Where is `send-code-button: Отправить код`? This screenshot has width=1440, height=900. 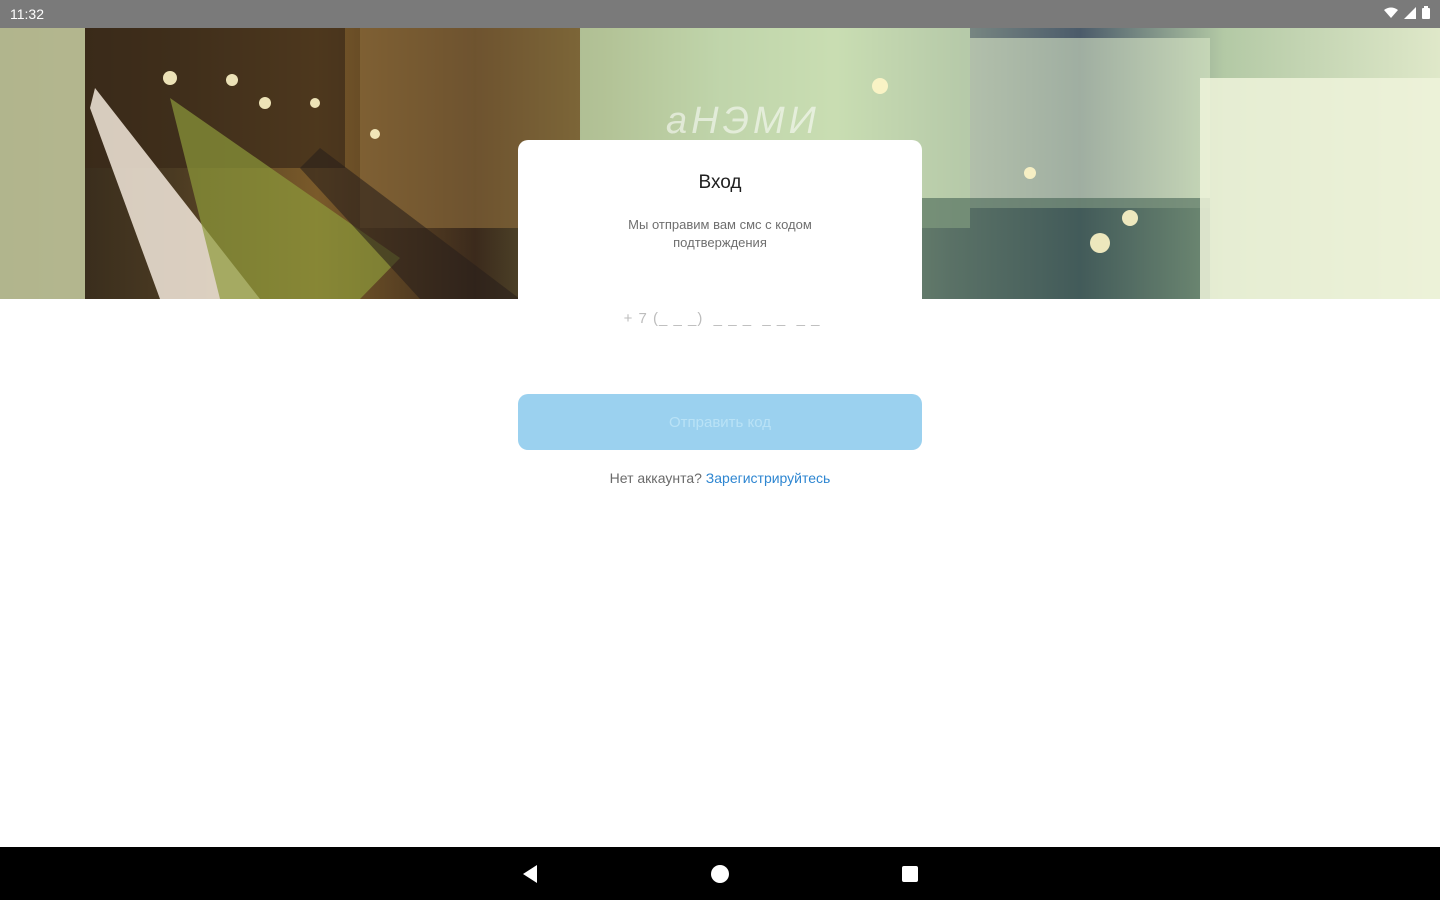
send-code-button: Отправить код is located at coordinates (720, 422).